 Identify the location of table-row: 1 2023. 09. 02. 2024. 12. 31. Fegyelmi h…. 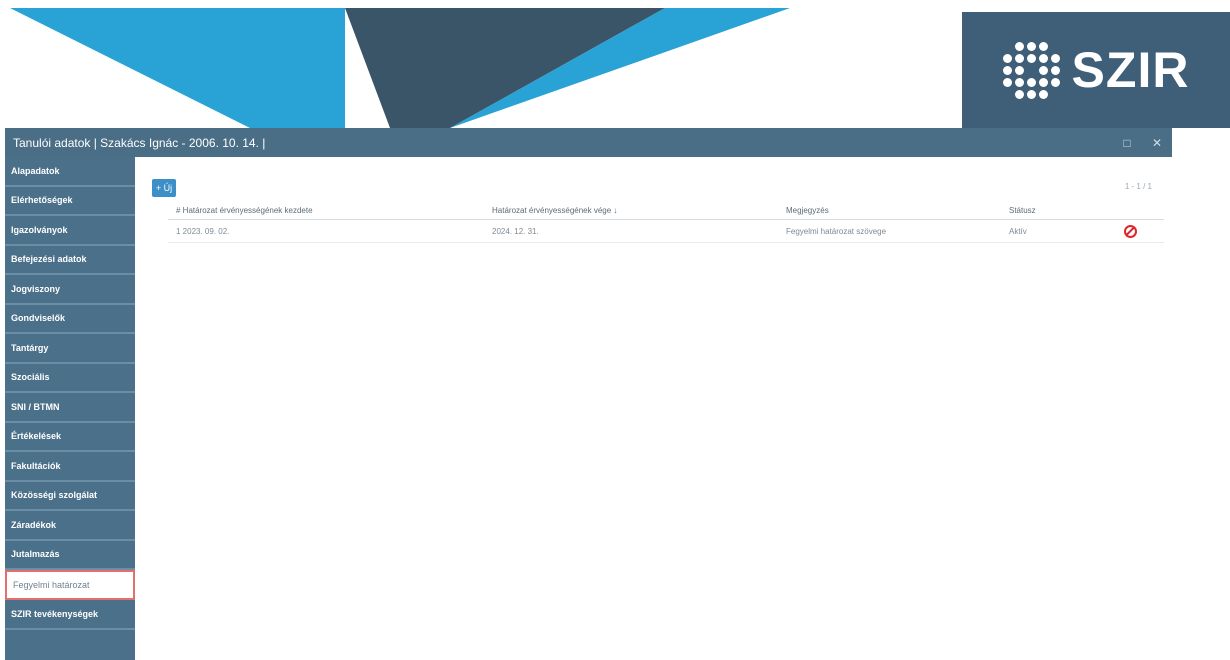
(666, 231).